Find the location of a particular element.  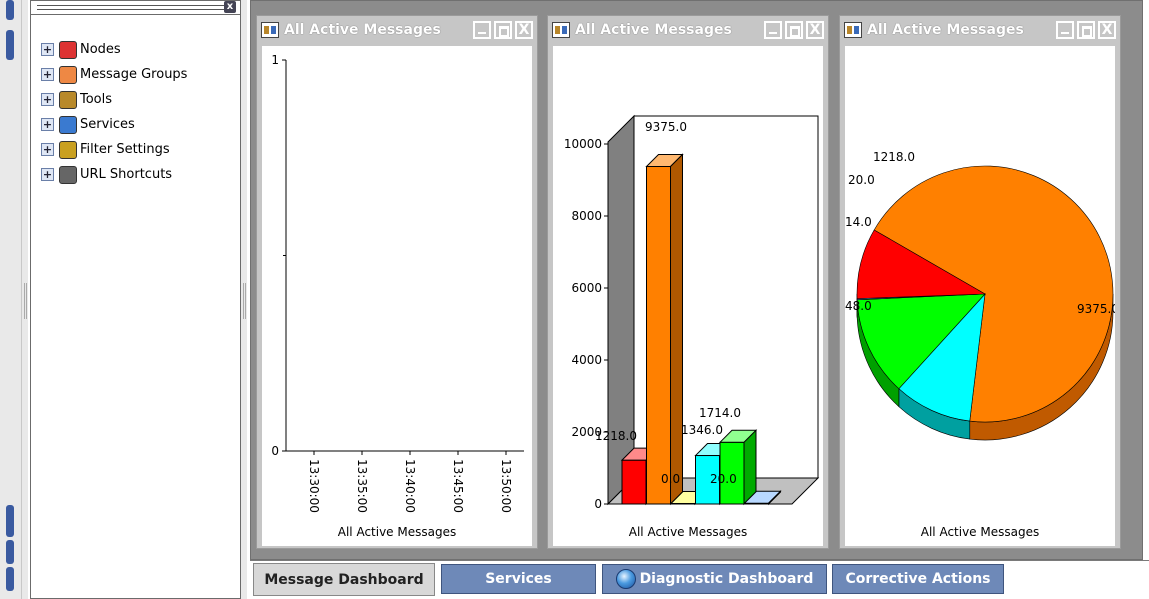

tree-item: + Nodes is located at coordinates (114, 49).